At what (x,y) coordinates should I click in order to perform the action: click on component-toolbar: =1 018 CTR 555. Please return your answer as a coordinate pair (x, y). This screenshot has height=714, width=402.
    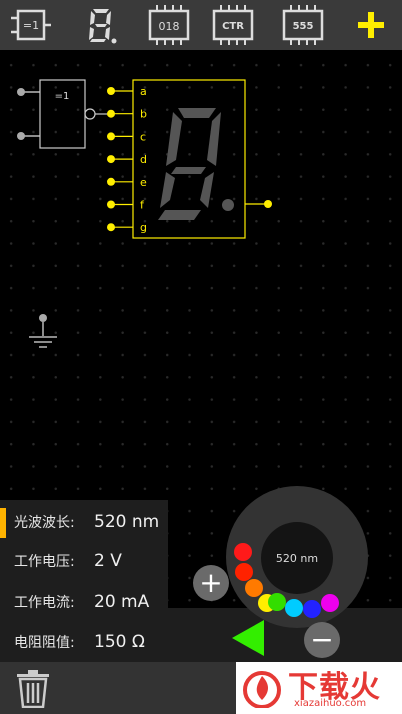
    Looking at the image, I should click on (201, 25).